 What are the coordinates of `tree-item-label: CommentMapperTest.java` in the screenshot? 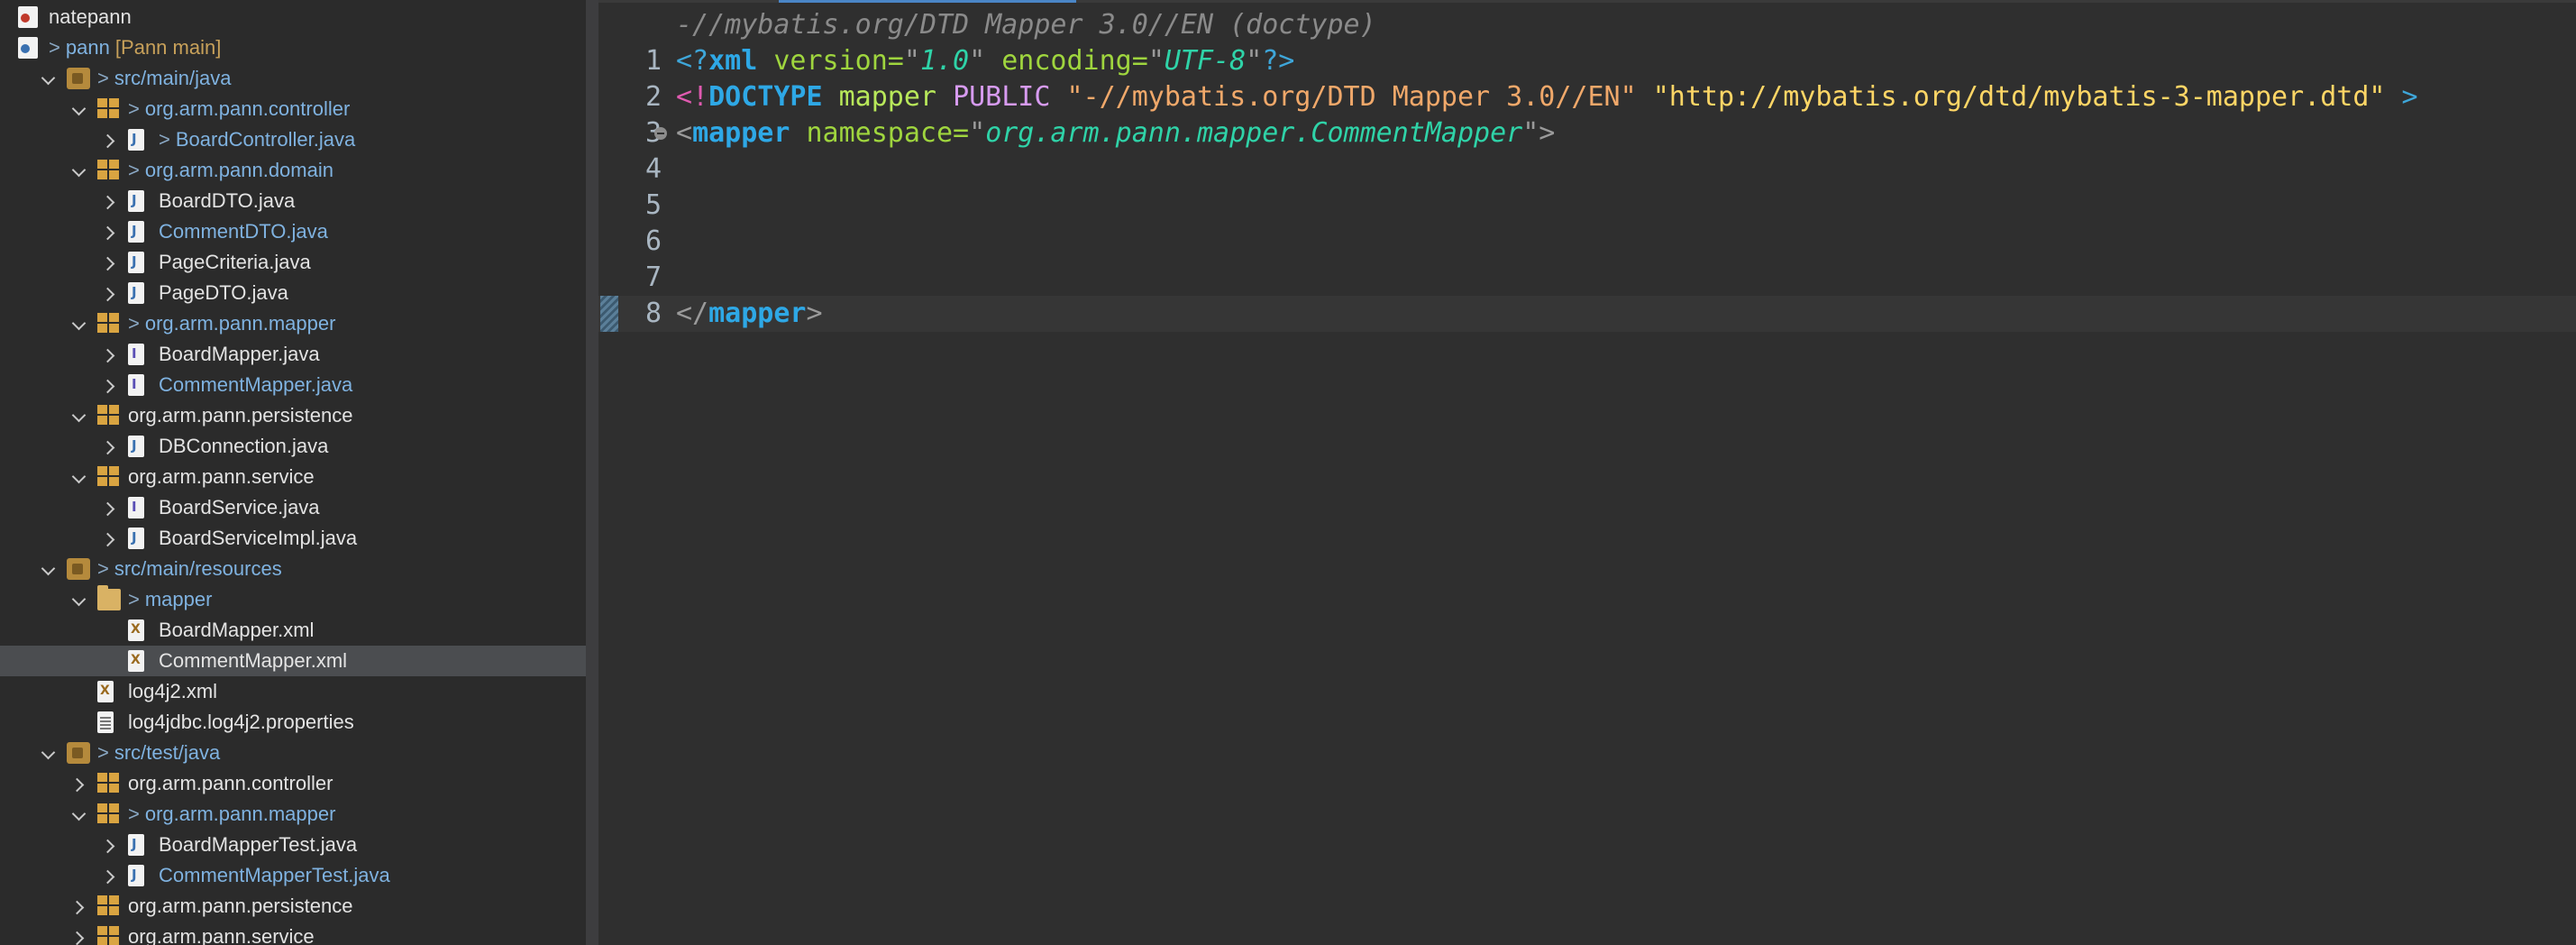 It's located at (274, 875).